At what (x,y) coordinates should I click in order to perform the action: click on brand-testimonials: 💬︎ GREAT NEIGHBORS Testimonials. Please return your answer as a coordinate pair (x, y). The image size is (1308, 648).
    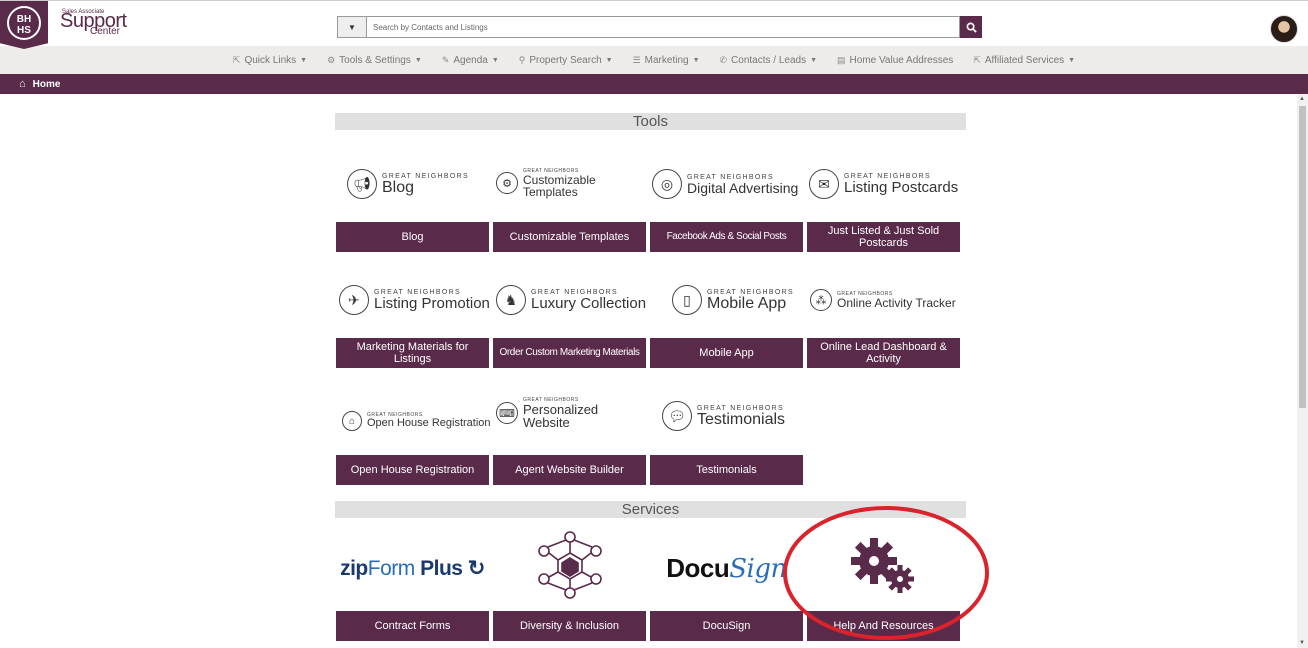
    Looking at the image, I should click on (738, 416).